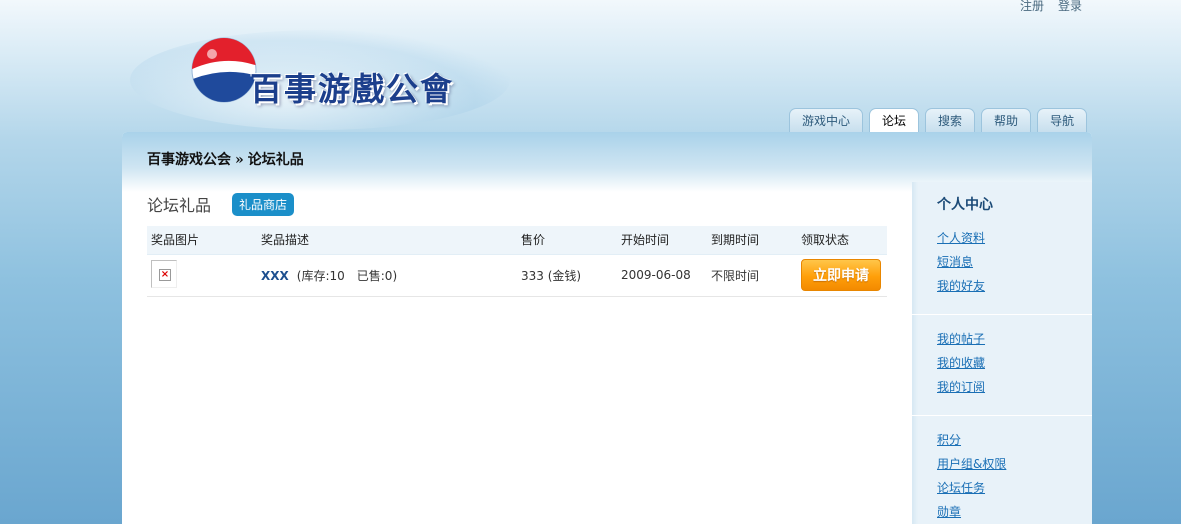 The image size is (1181, 524). What do you see at coordinates (1032, 7) in the screenshot?
I see `register-link: 注册` at bounding box center [1032, 7].